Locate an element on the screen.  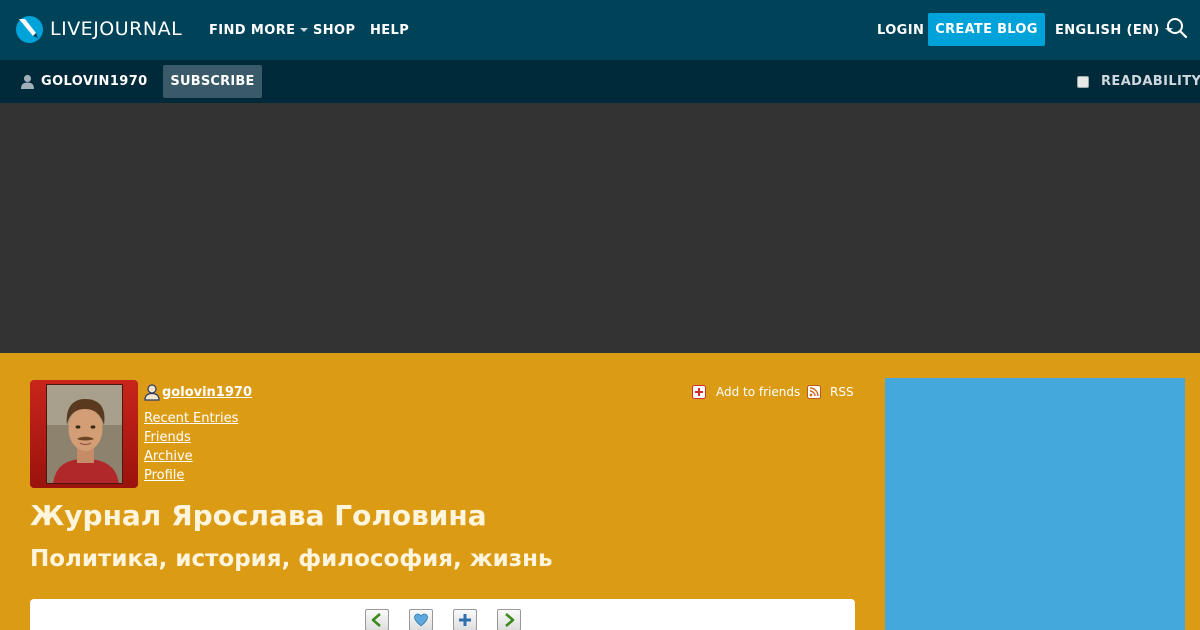
friends-link: Friends is located at coordinates (191, 439).